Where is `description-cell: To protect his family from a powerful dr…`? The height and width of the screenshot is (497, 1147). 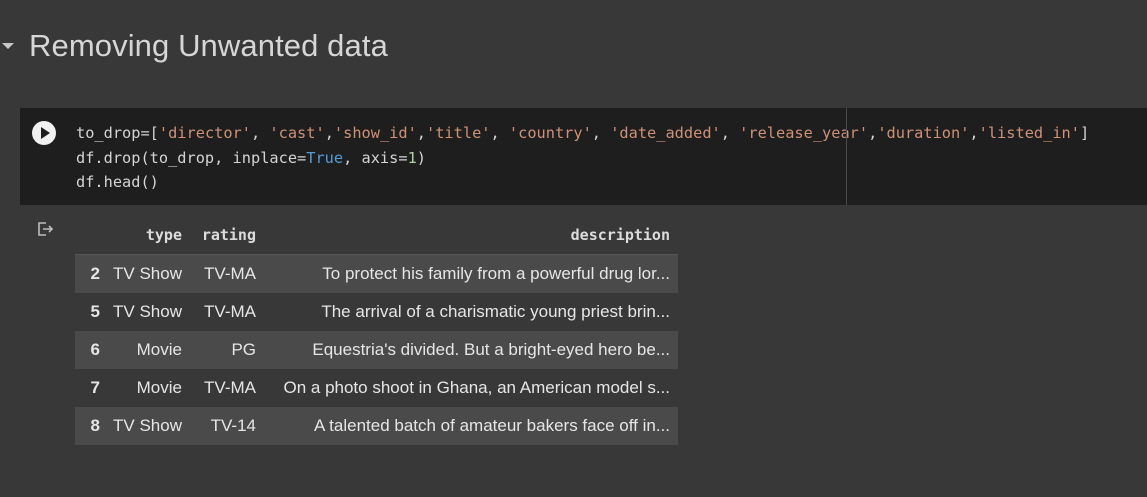
description-cell: To protect his family from a powerful dr… is located at coordinates (471, 273).